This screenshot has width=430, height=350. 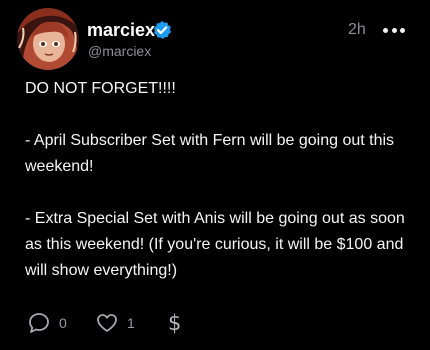 I want to click on heart-icon, so click(x=107, y=323).